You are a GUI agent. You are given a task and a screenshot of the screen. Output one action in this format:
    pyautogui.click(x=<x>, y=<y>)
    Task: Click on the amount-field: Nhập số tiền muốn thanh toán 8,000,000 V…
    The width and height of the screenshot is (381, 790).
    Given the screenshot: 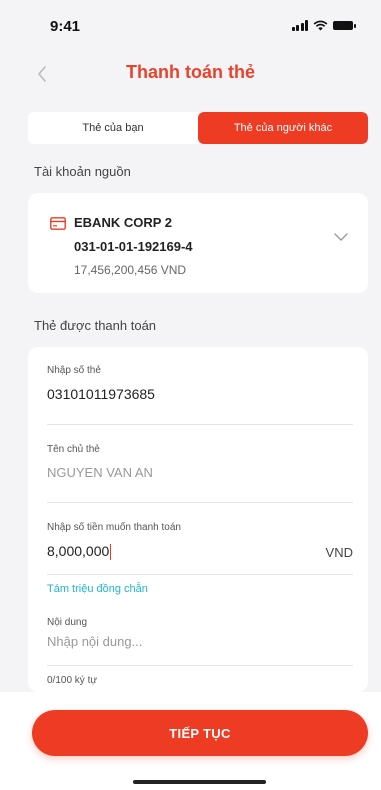 What is the action you would take?
    pyautogui.click(x=200, y=541)
    